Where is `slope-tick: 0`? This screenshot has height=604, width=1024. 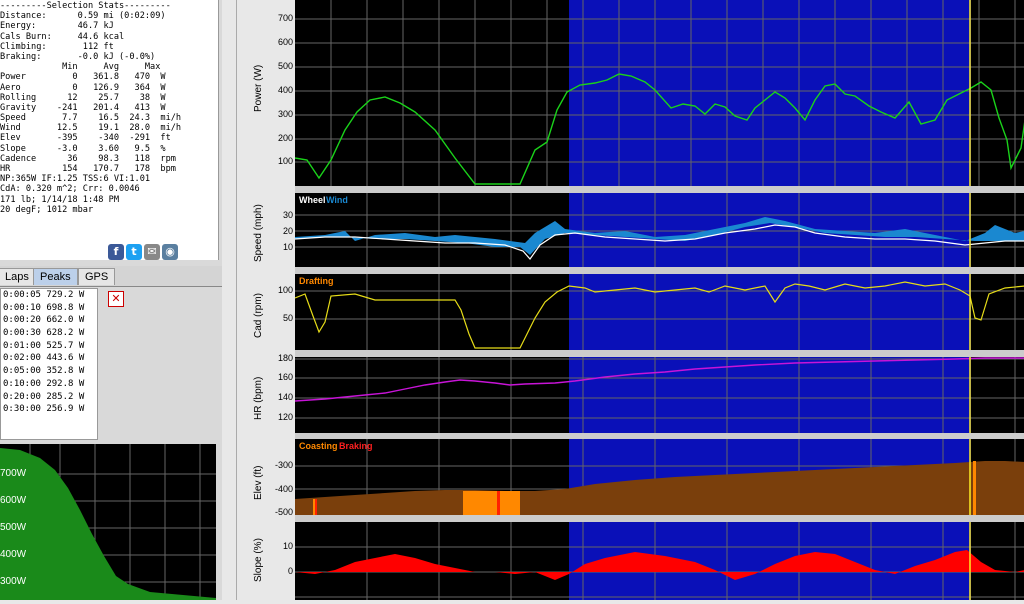 slope-tick: 0 is located at coordinates (290, 571).